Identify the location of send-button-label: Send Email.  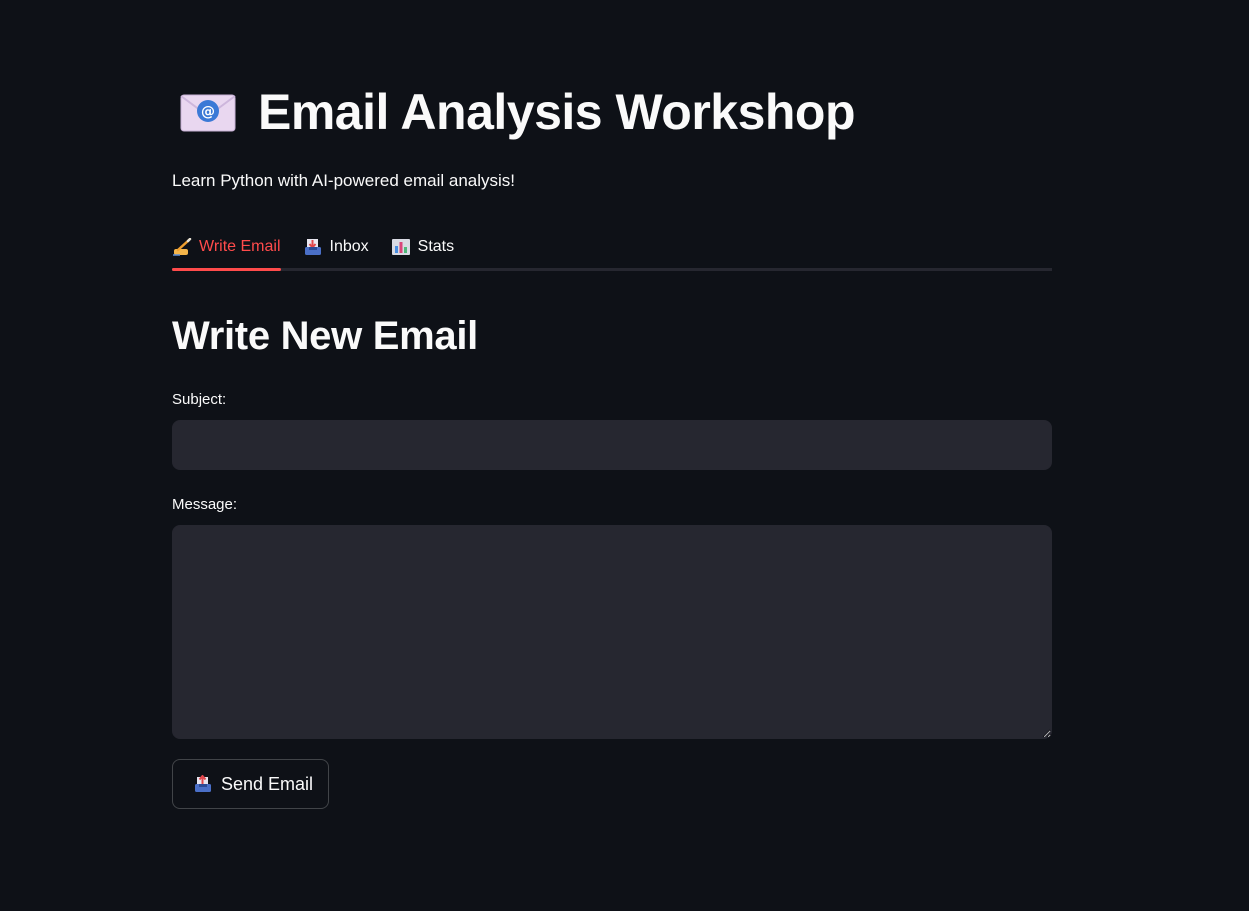
(267, 783).